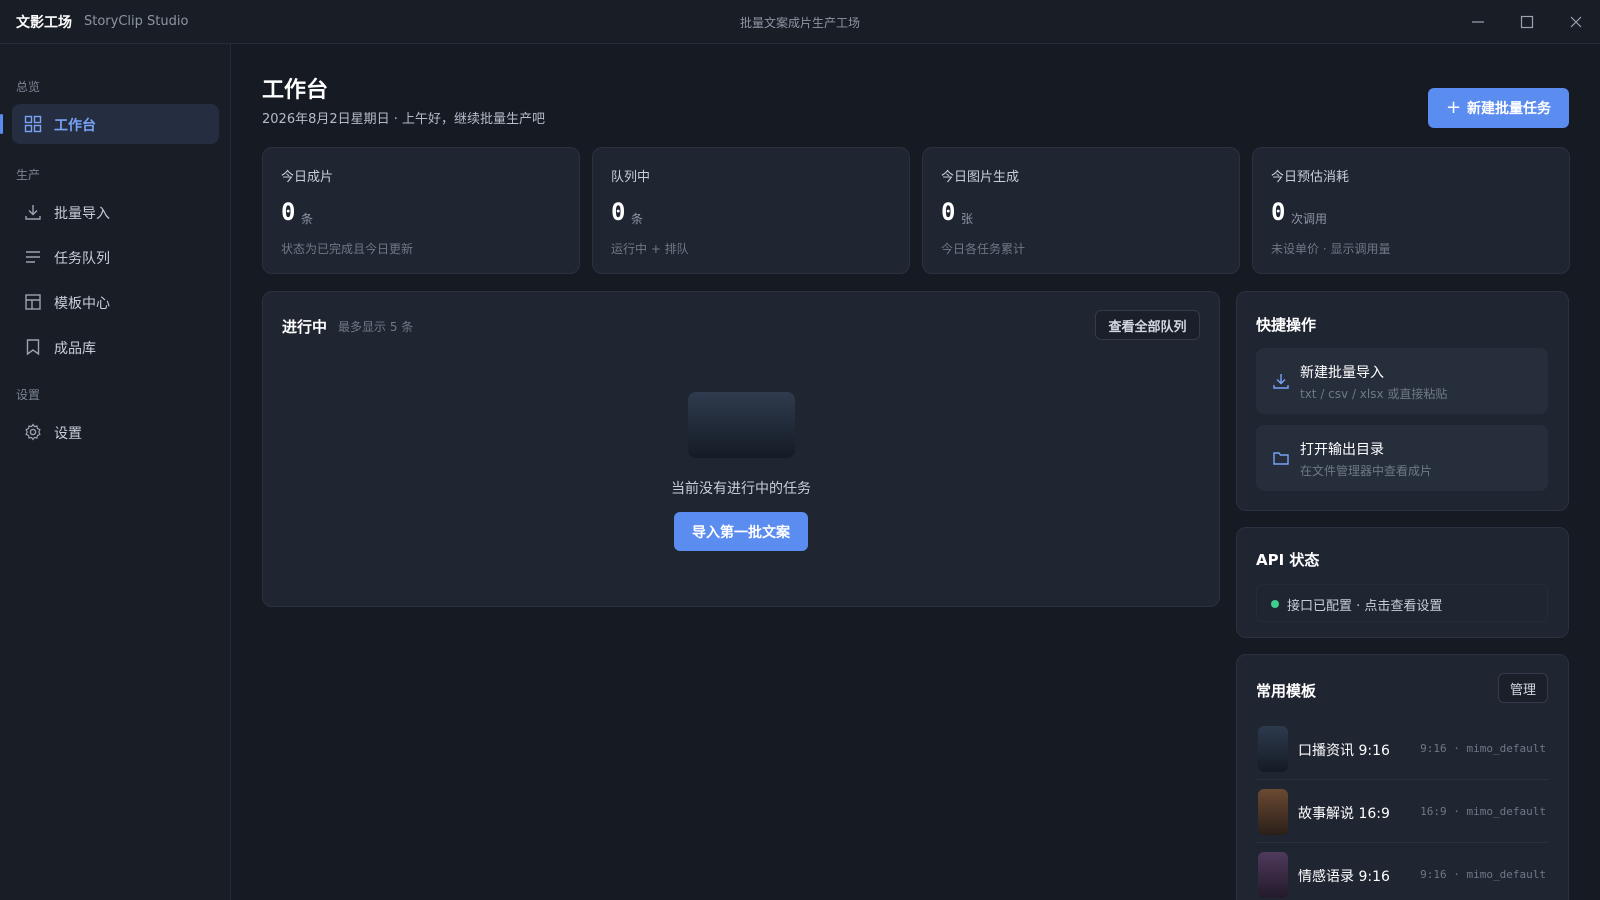  What do you see at coordinates (305, 327) in the screenshot?
I see `in-progress-title: 进行中` at bounding box center [305, 327].